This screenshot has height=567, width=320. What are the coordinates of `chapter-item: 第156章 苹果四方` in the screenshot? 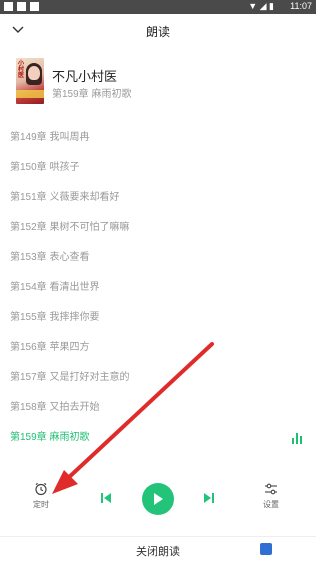 It's located at (160, 348).